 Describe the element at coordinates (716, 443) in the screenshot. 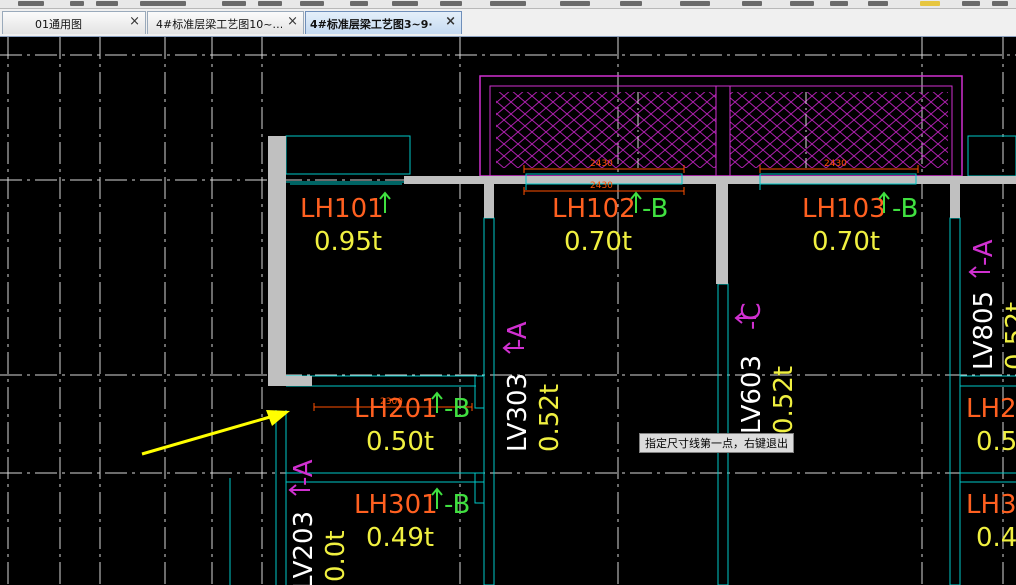

I see `command-prompt-tooltip: 指定尺寸线第一点，右键退出` at that location.